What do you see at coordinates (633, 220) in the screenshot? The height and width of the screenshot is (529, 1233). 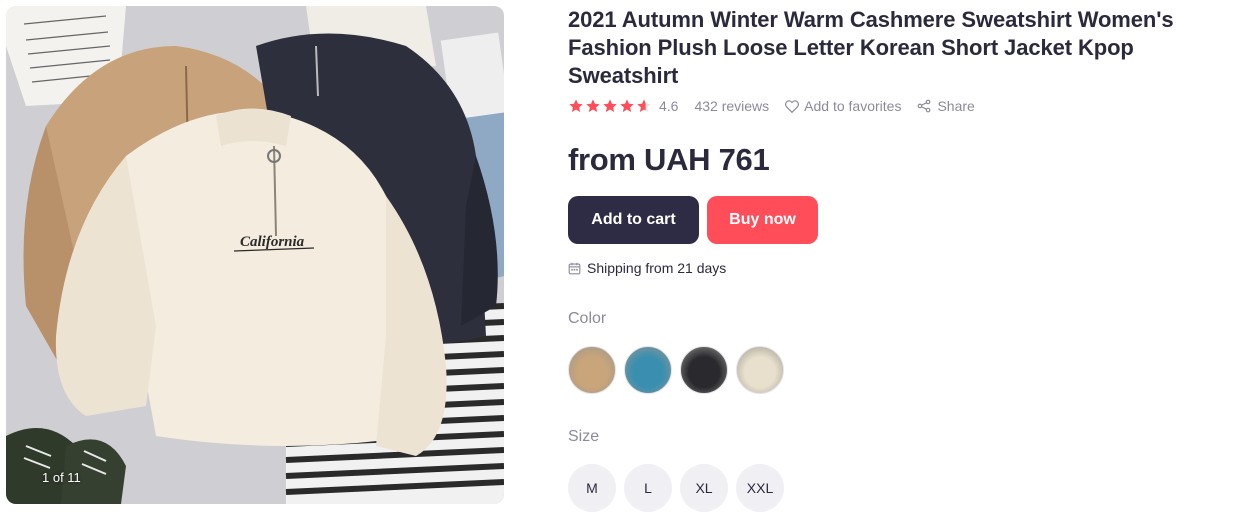 I see `add-to-cart-button: Add to cart` at bounding box center [633, 220].